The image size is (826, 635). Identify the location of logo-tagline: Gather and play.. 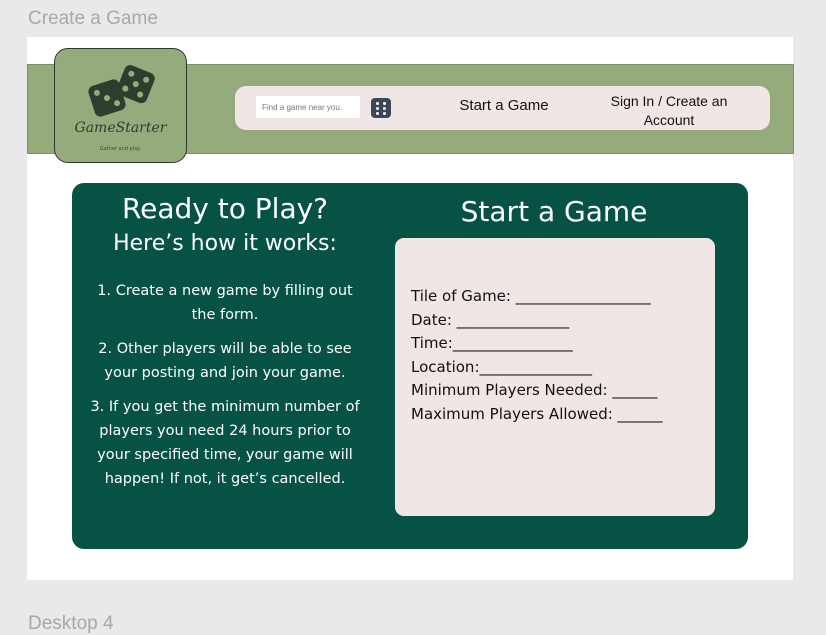
(120, 149).